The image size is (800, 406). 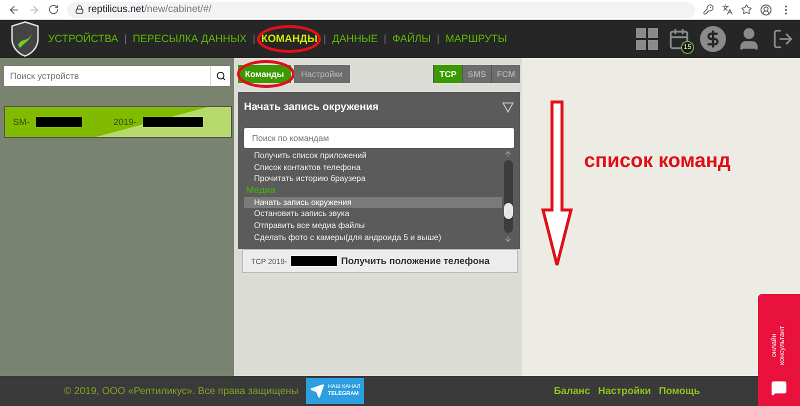 I want to click on command-search-field: Поиск по командам, so click(x=379, y=138).